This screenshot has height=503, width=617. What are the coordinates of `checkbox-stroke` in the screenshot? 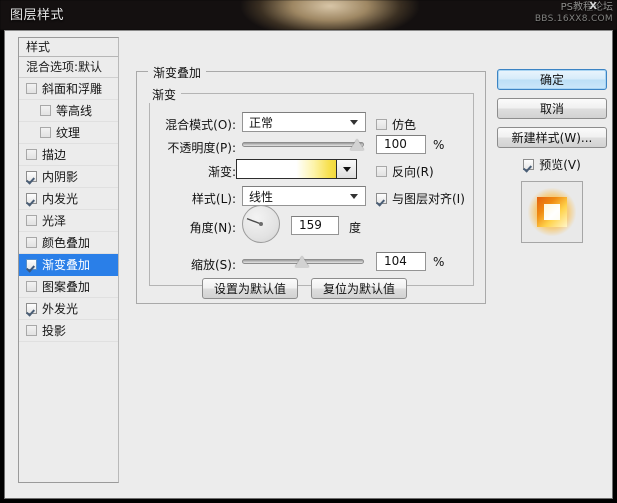 It's located at (31, 154).